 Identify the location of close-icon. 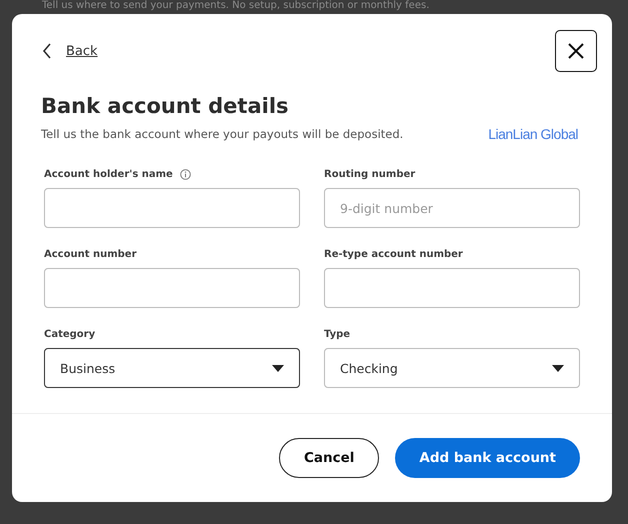
(576, 51).